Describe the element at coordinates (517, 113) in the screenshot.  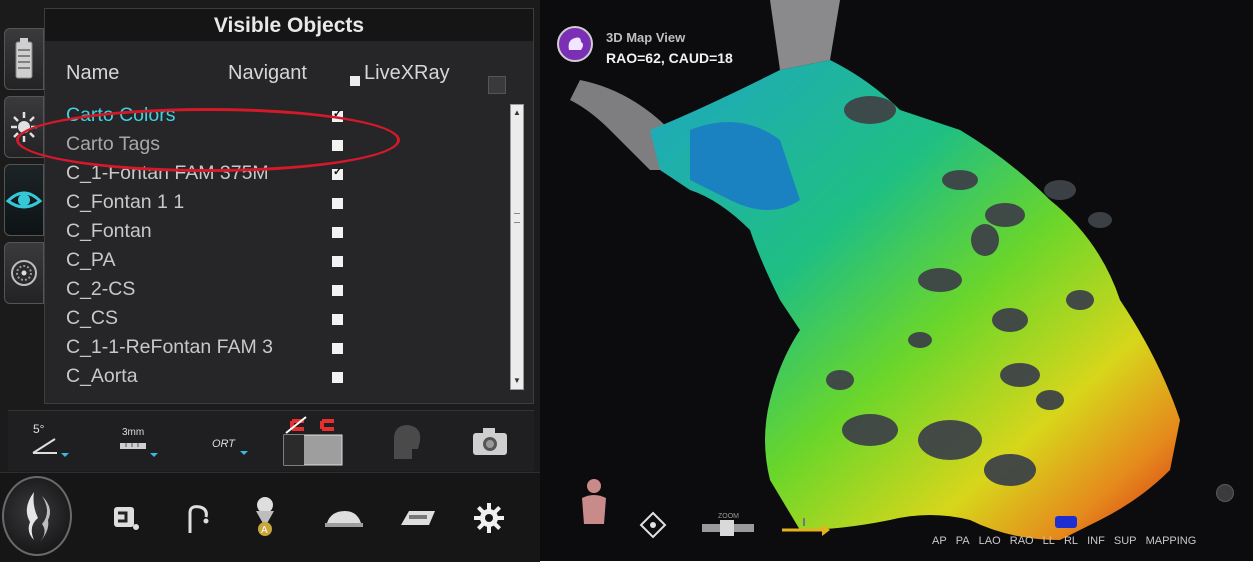
I see `scroll-up-icon: ▲` at that location.